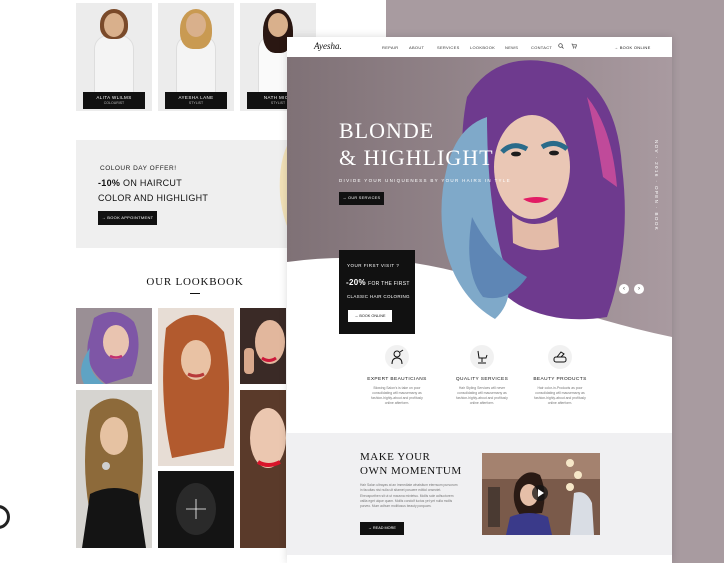  Describe the element at coordinates (196, 97) in the screenshot. I see `member-name: AYESHA LANE` at that location.